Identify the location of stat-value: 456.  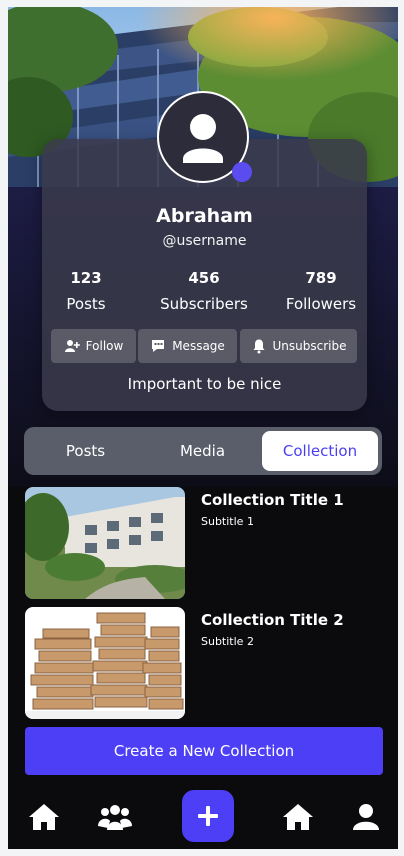
(204, 278).